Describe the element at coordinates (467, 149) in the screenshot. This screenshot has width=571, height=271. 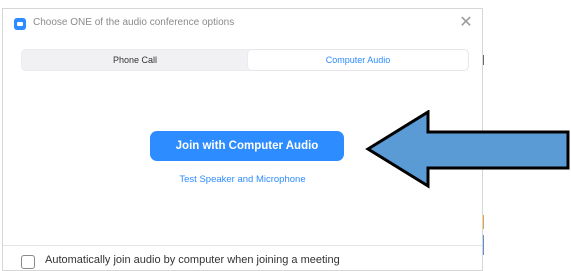
I see `left-pointing-arrow` at that location.